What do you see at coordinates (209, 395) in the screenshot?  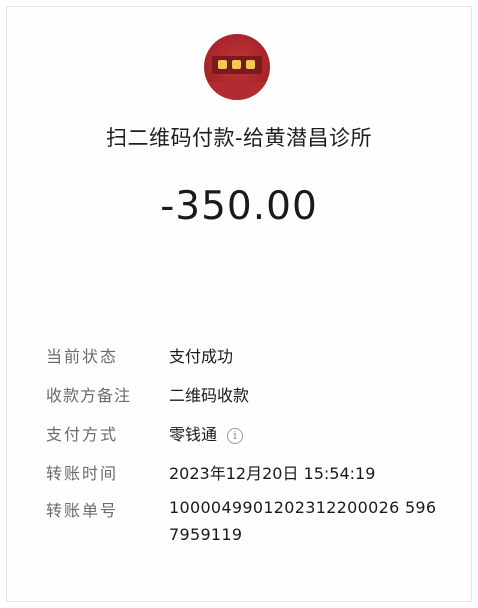 I see `payee-note-value: 二维码收款` at bounding box center [209, 395].